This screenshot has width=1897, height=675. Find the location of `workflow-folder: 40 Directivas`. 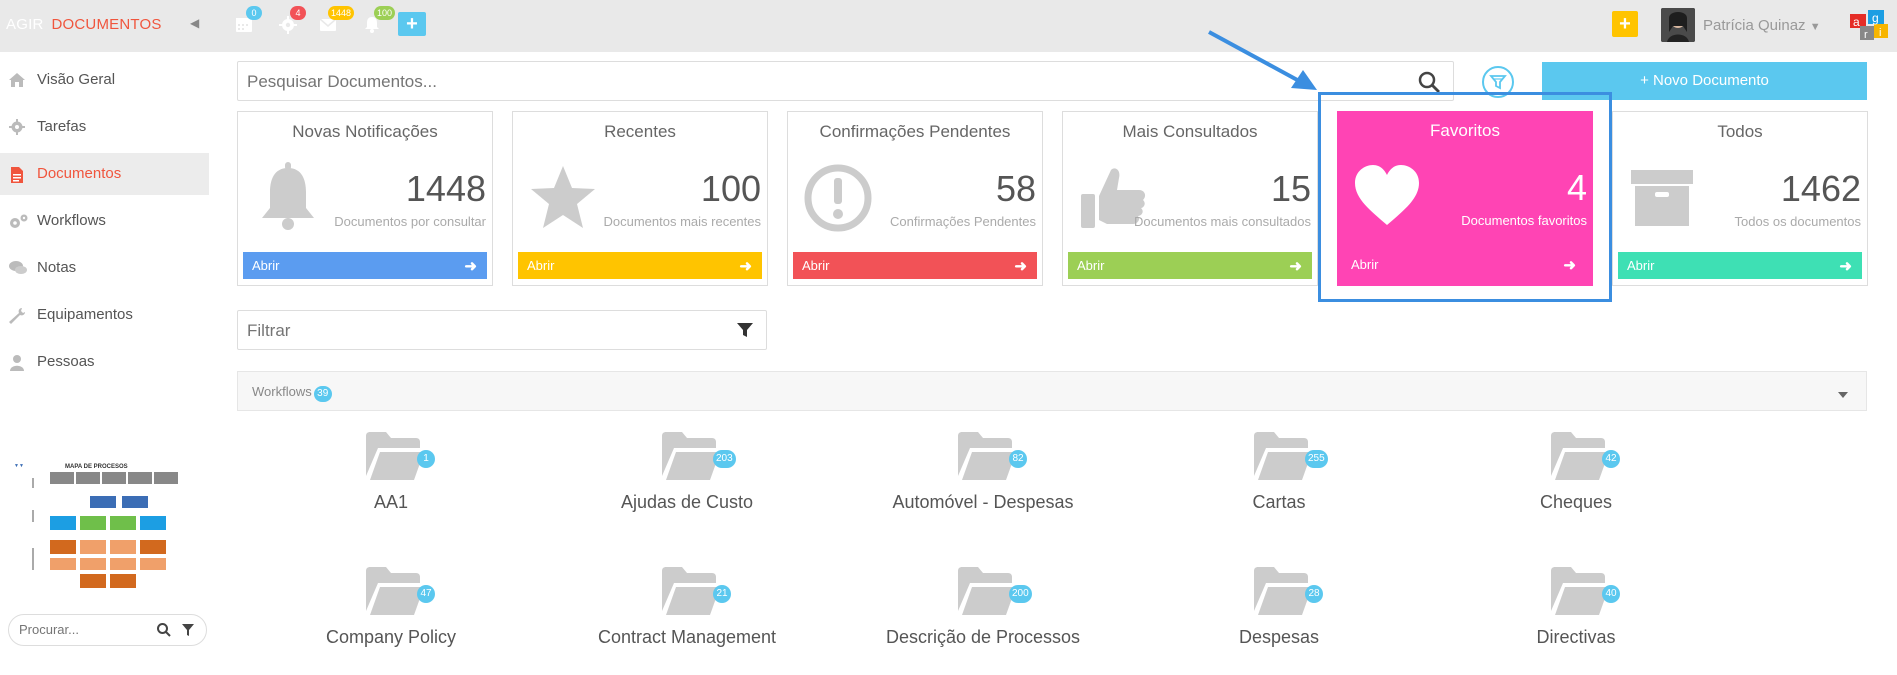

workflow-folder: 40 Directivas is located at coordinates (1576, 620).